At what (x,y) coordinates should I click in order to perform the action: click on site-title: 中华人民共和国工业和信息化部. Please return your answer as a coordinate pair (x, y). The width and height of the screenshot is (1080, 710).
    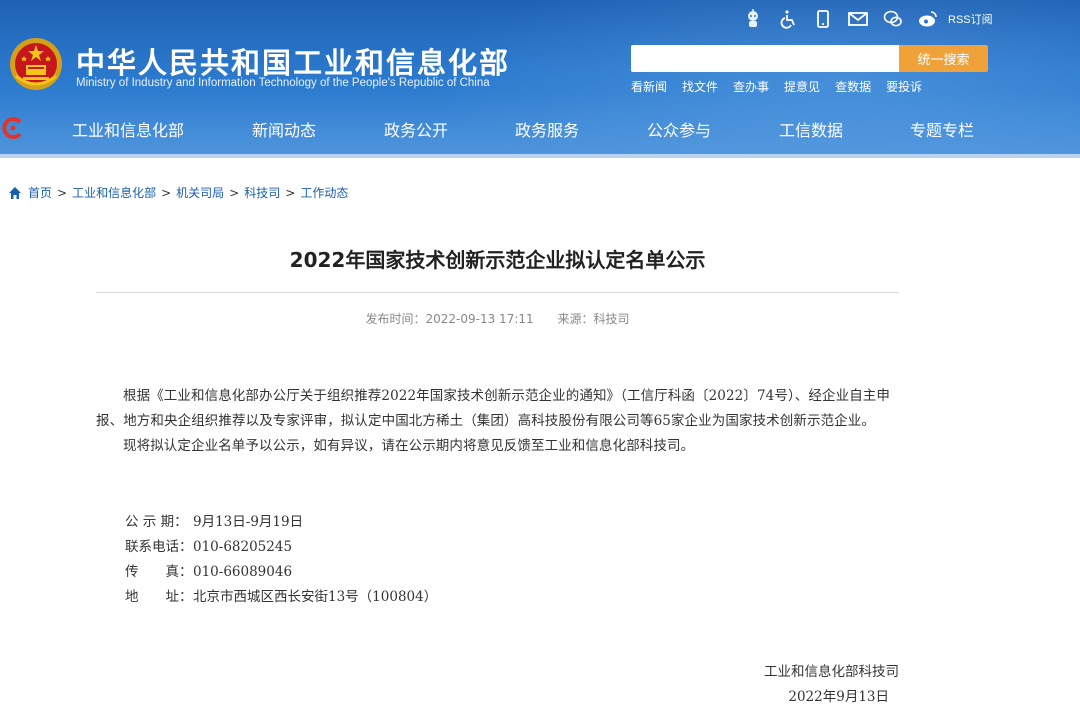
    Looking at the image, I should click on (293, 61).